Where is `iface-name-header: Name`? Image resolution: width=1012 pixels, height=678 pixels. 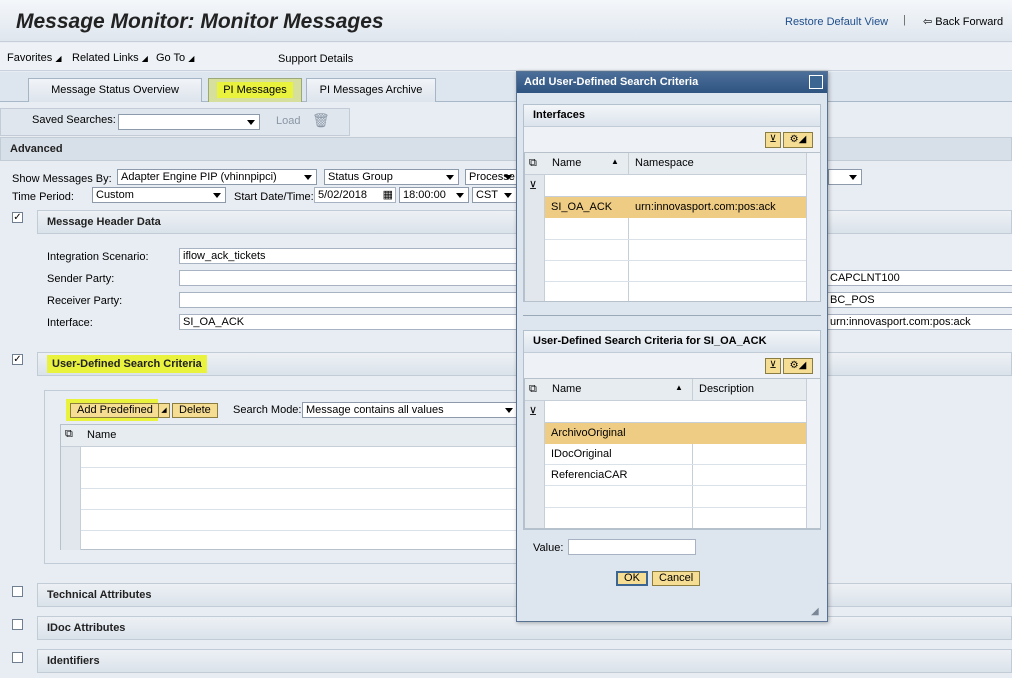
iface-name-header: Name is located at coordinates (566, 163).